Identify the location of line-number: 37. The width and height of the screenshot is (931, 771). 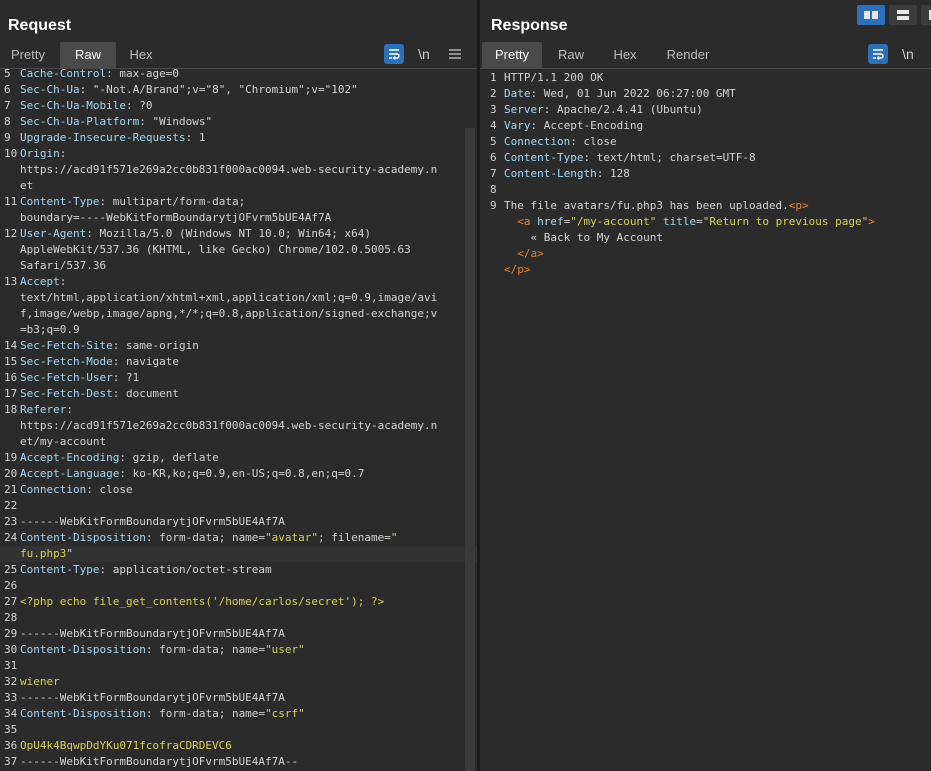
(11, 761).